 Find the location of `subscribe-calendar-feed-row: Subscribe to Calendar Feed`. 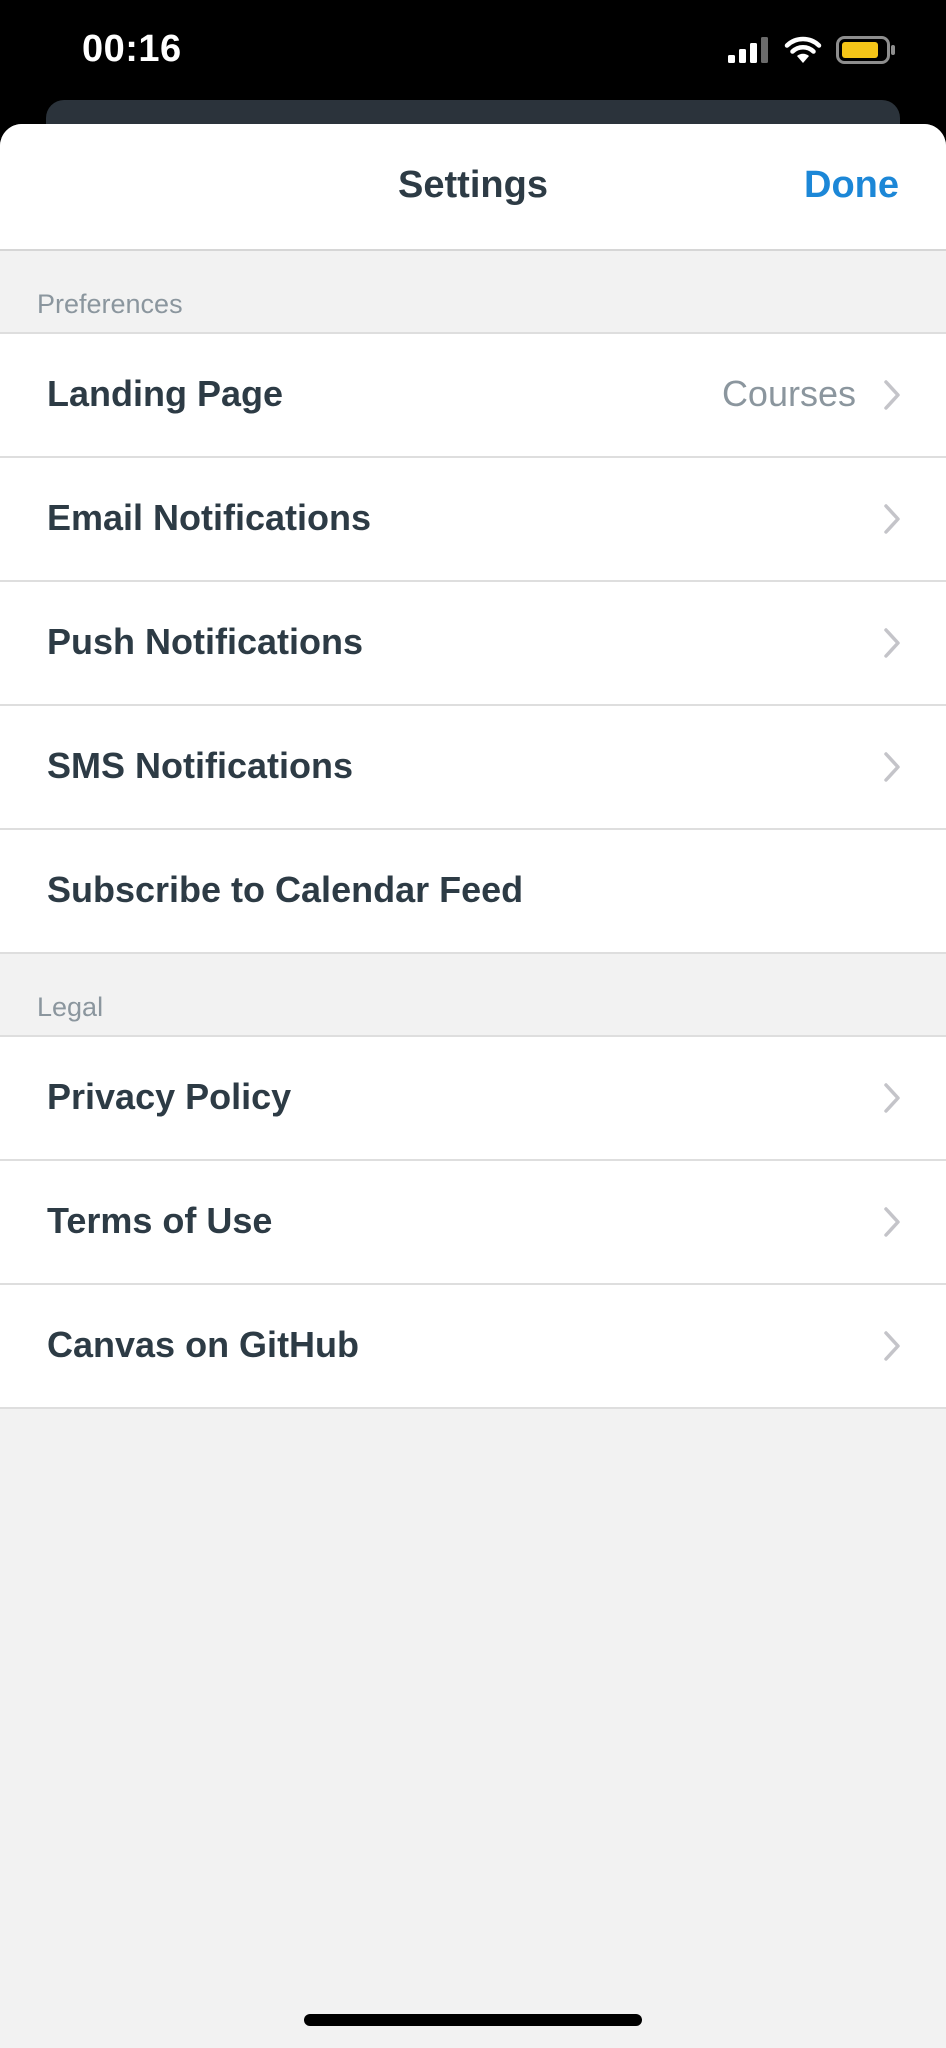

subscribe-calendar-feed-row: Subscribe to Calendar Feed is located at coordinates (473, 892).